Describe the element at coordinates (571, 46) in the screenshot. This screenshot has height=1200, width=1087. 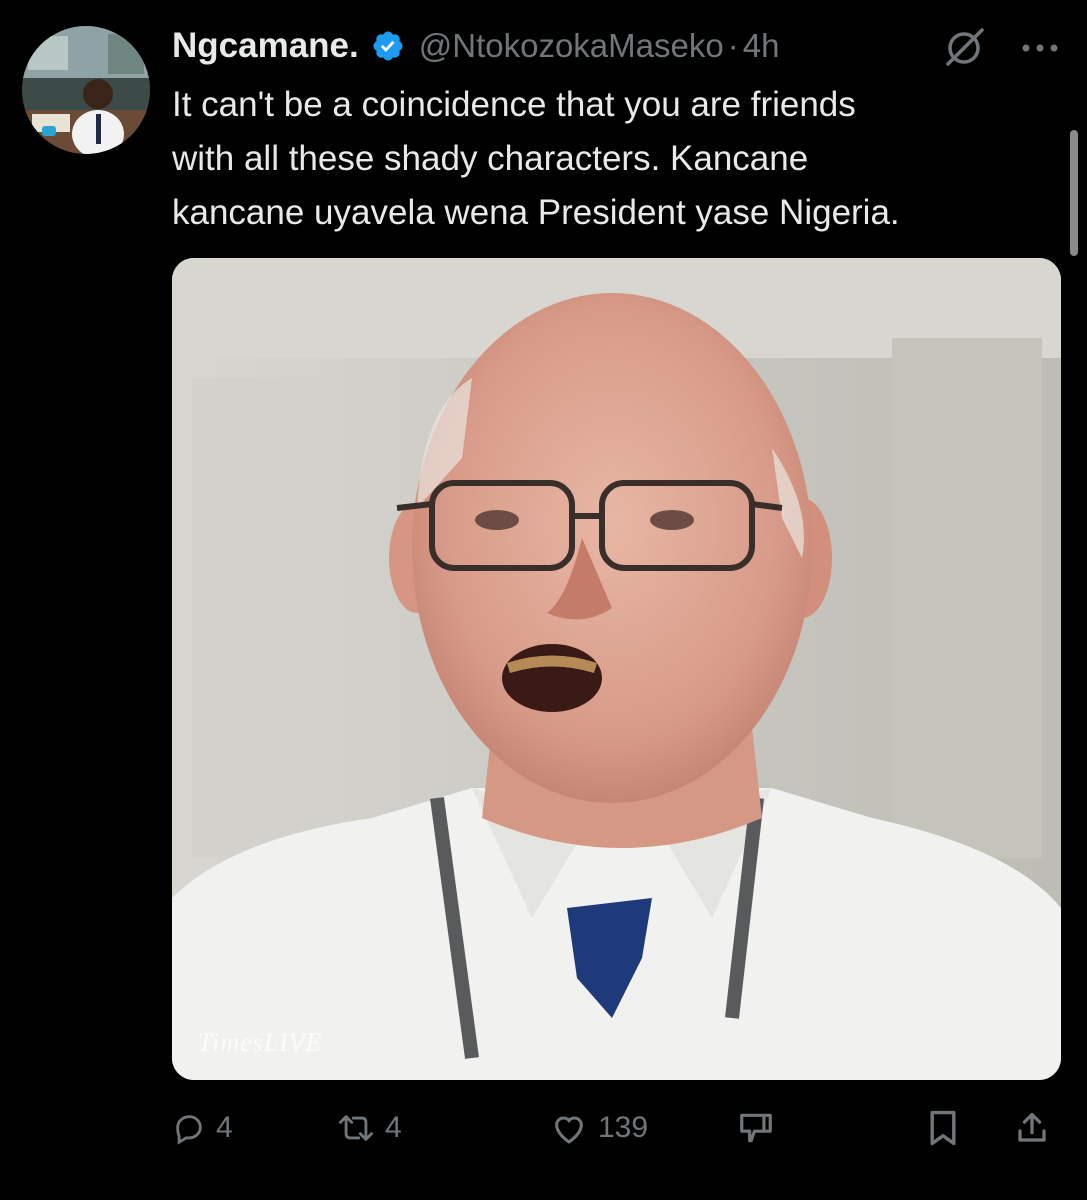
I see `author-handle: @NtokozokaMaseko` at that location.